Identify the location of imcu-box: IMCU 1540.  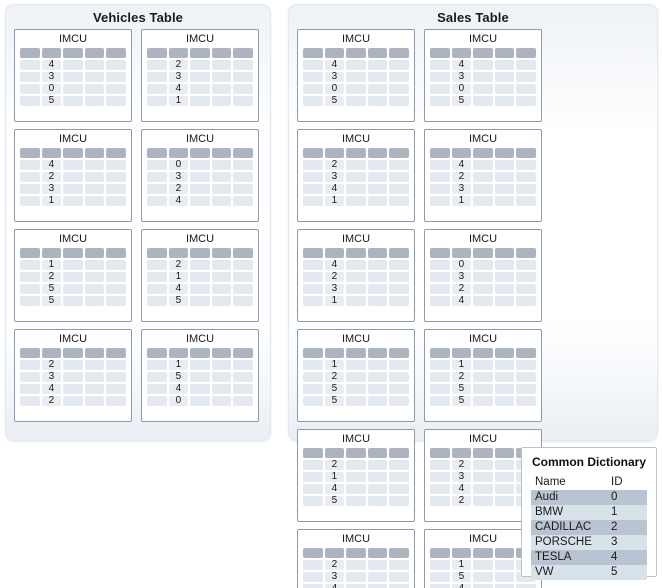
(200, 375).